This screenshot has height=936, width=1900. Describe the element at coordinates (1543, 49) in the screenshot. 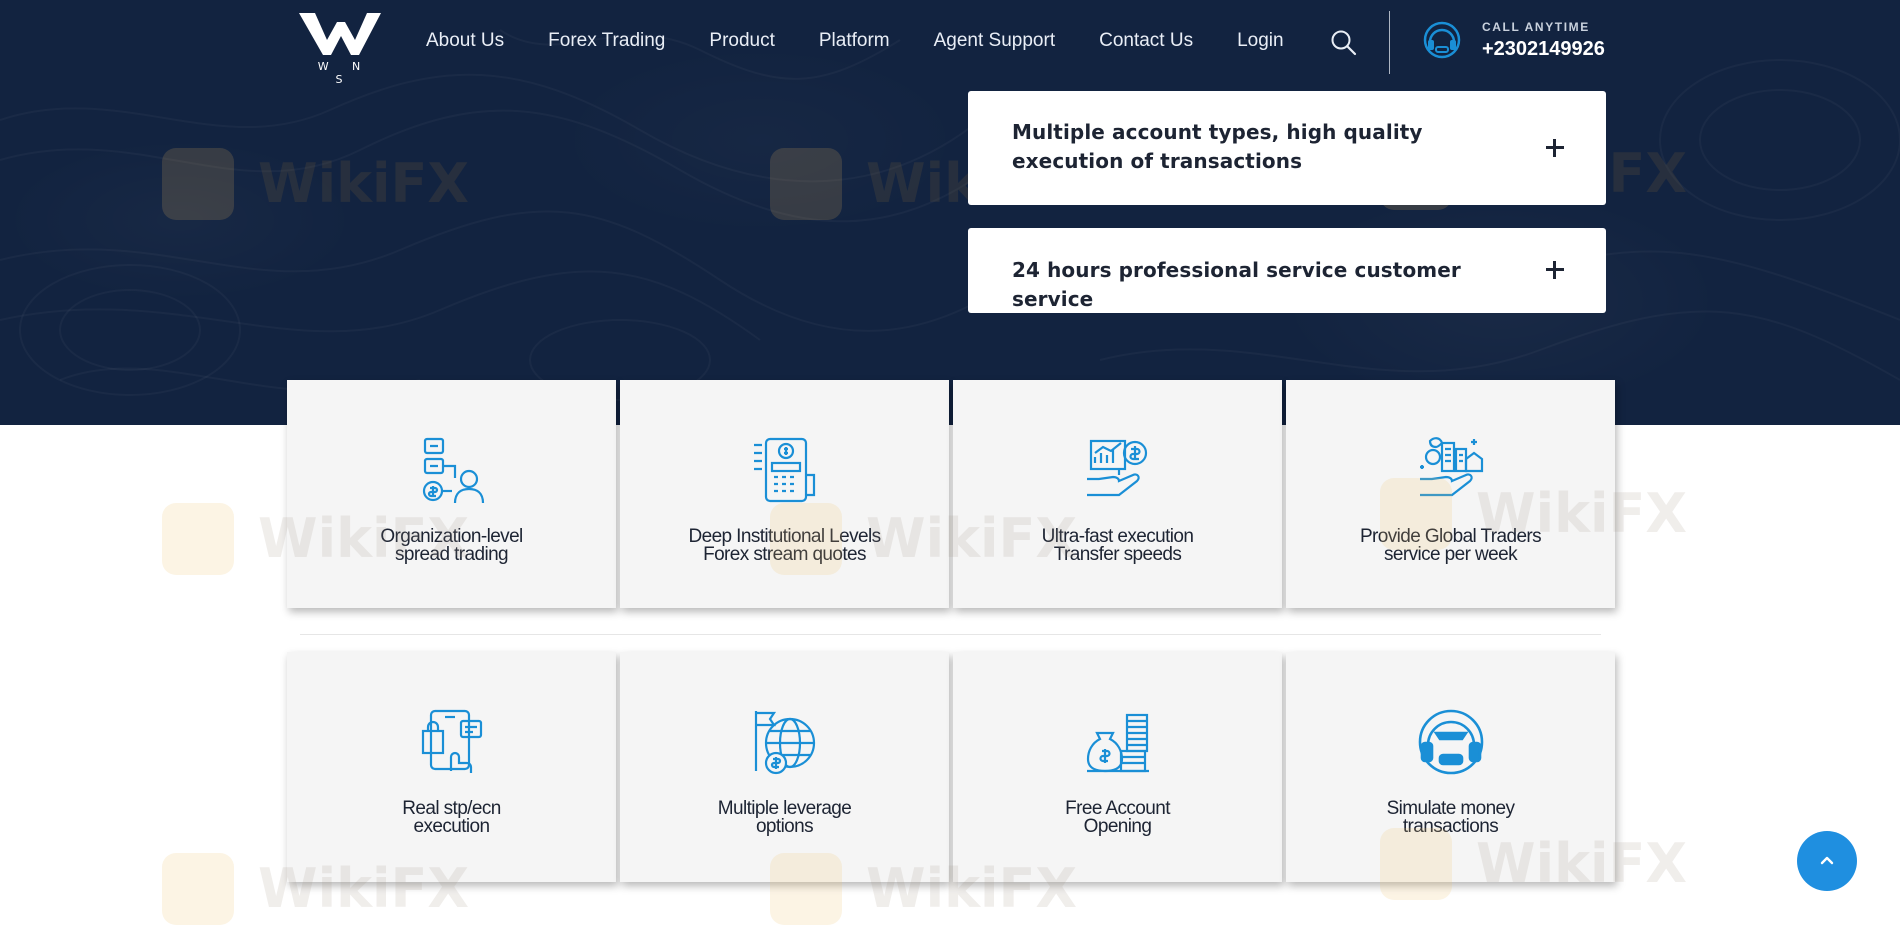

I see `phone-number: +2302149926` at that location.